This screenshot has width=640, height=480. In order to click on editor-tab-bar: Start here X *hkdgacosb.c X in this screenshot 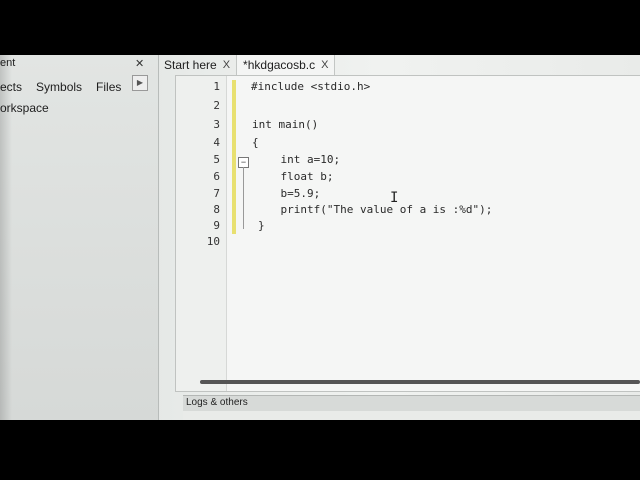, I will do `click(399, 65)`.